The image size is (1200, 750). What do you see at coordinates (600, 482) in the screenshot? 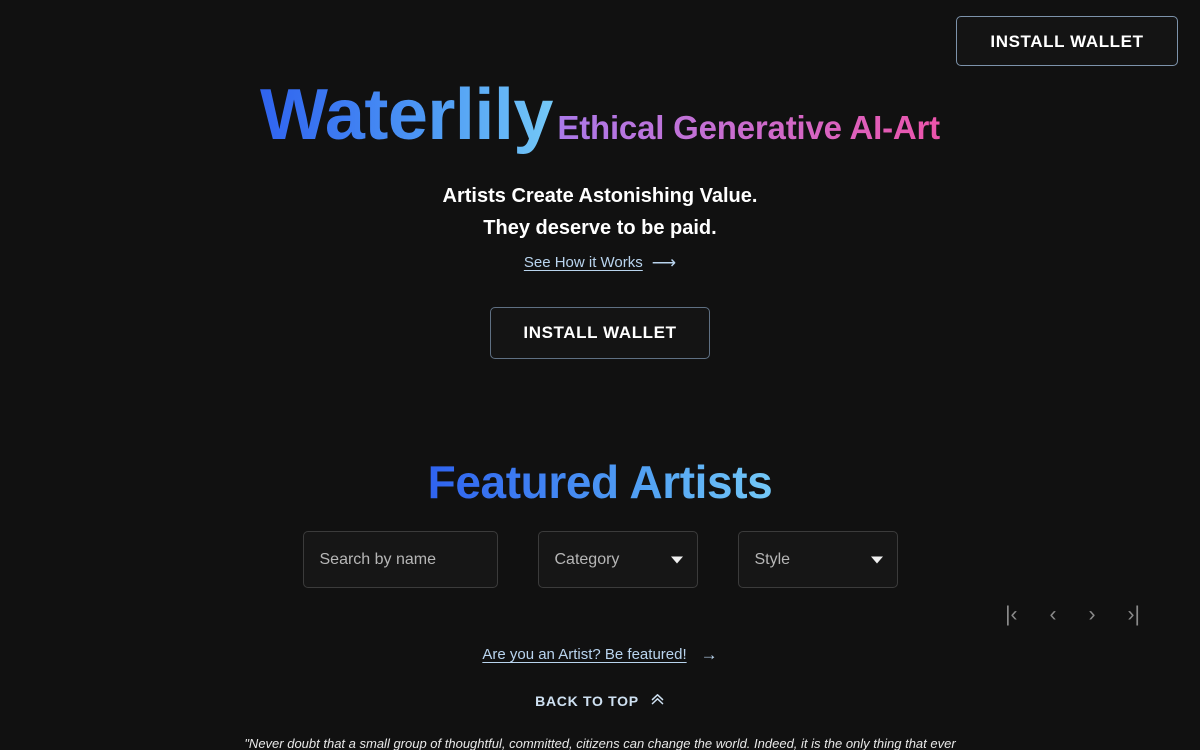
I see `featured-artists-title: Featured Artists` at bounding box center [600, 482].